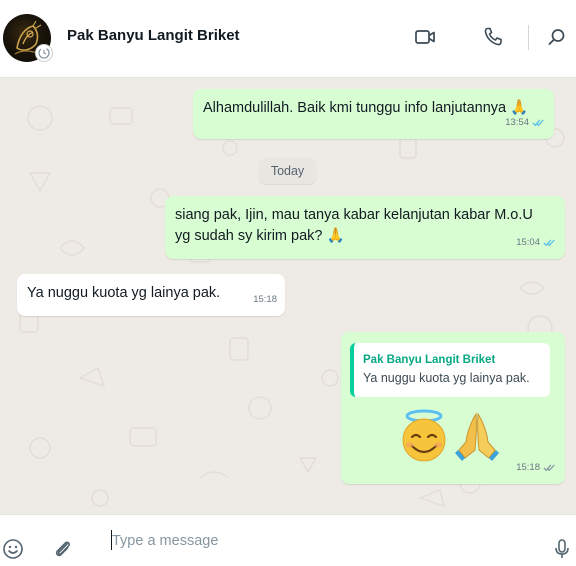 This screenshot has width=576, height=566. I want to click on message-meta: 13:54, so click(525, 122).